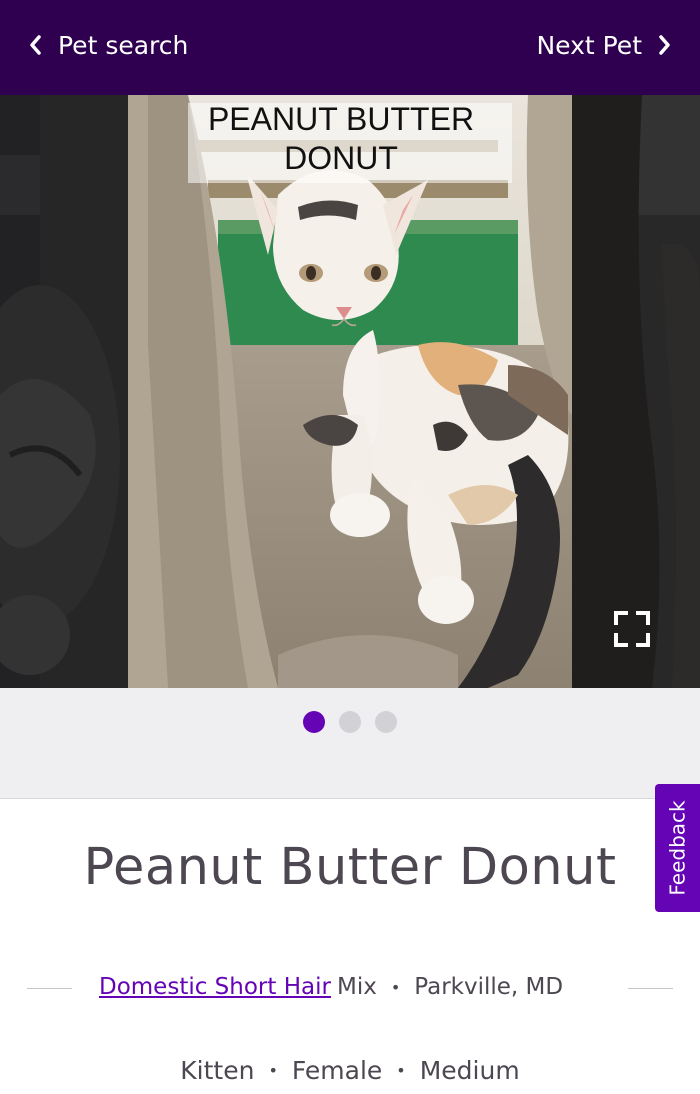 The height and width of the screenshot is (1094, 700). I want to click on chevron-right-icon, so click(664, 45).